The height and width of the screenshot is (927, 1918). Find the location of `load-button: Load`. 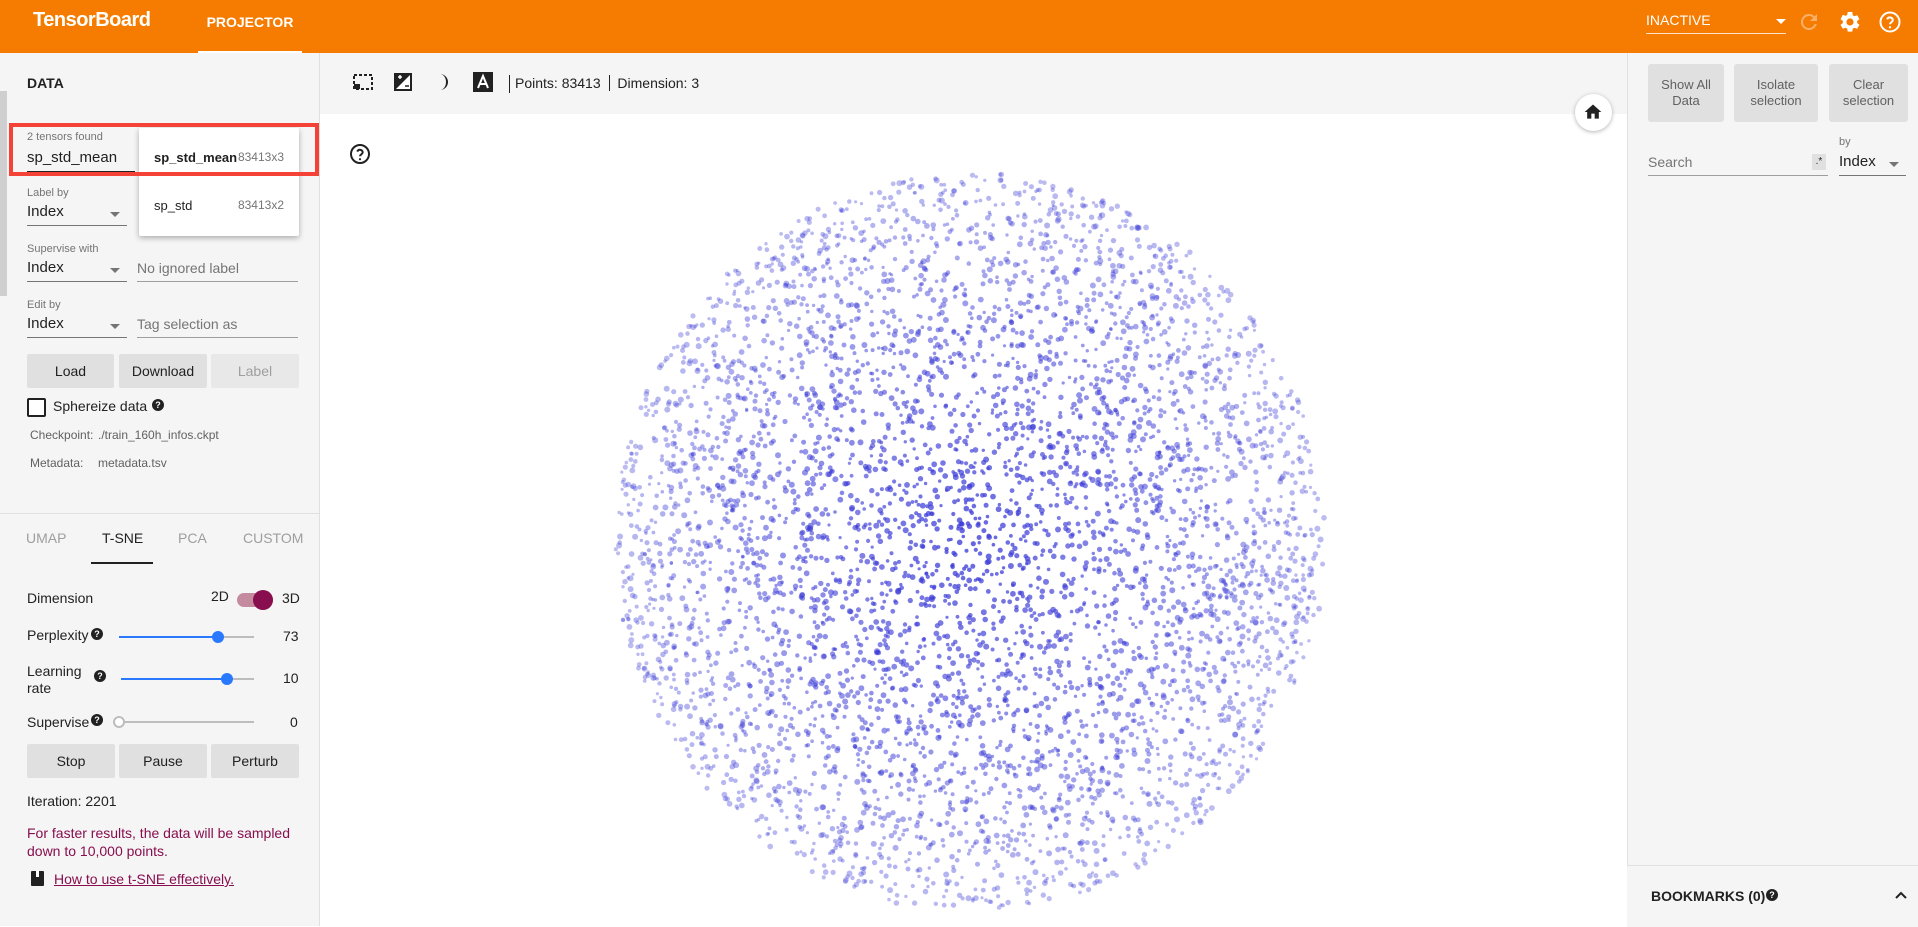

load-button: Load is located at coordinates (70, 371).